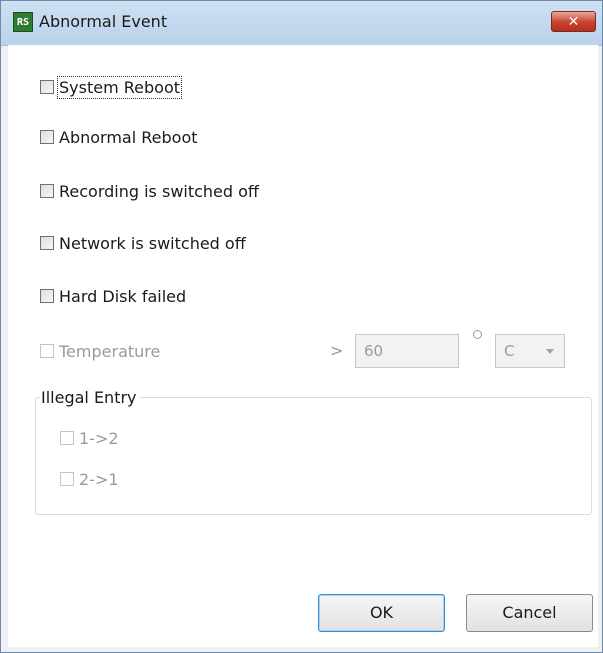 The height and width of the screenshot is (653, 603). What do you see at coordinates (23, 22) in the screenshot?
I see `app-logo-icon: RS` at bounding box center [23, 22].